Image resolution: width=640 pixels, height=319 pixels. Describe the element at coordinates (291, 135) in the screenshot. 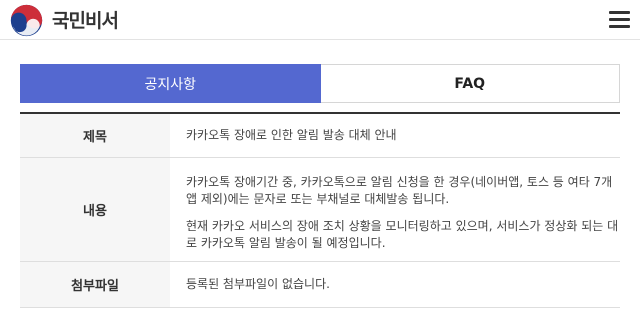

I see `title-value: 카카오톡 장애로 인한 알림 발송 대체 안내` at that location.